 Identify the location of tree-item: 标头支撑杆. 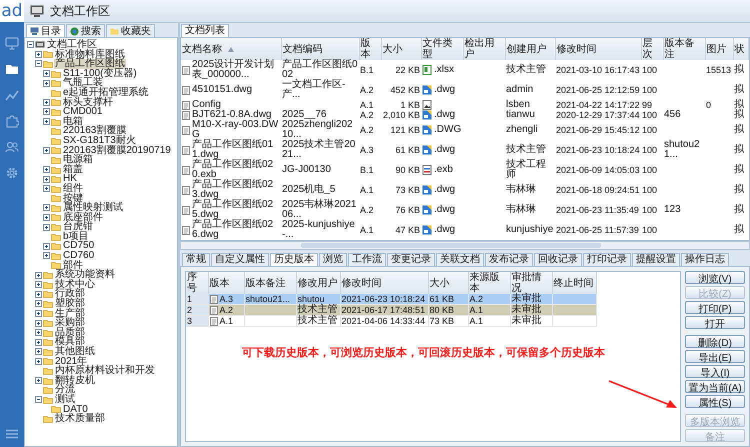
(88, 103).